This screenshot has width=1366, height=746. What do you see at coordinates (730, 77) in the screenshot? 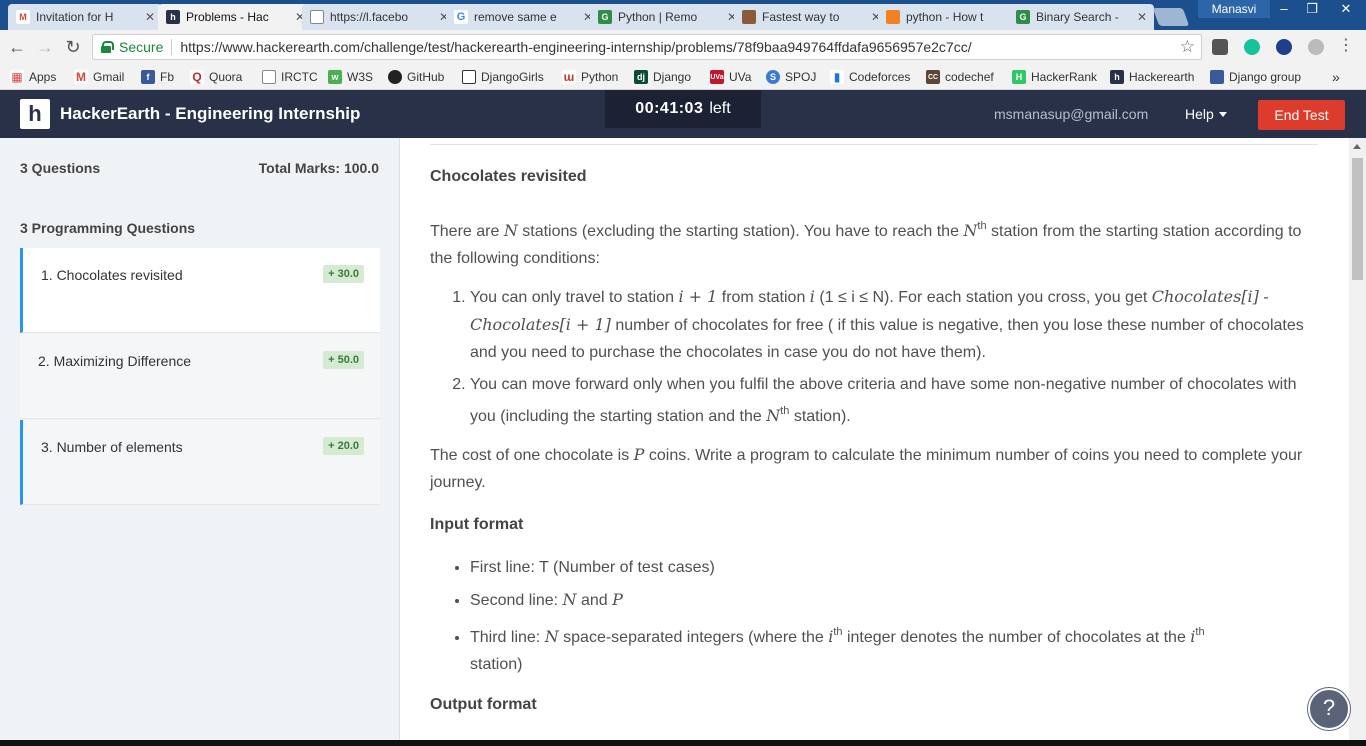
I see `bookmark-uva: UVa UVa` at bounding box center [730, 77].